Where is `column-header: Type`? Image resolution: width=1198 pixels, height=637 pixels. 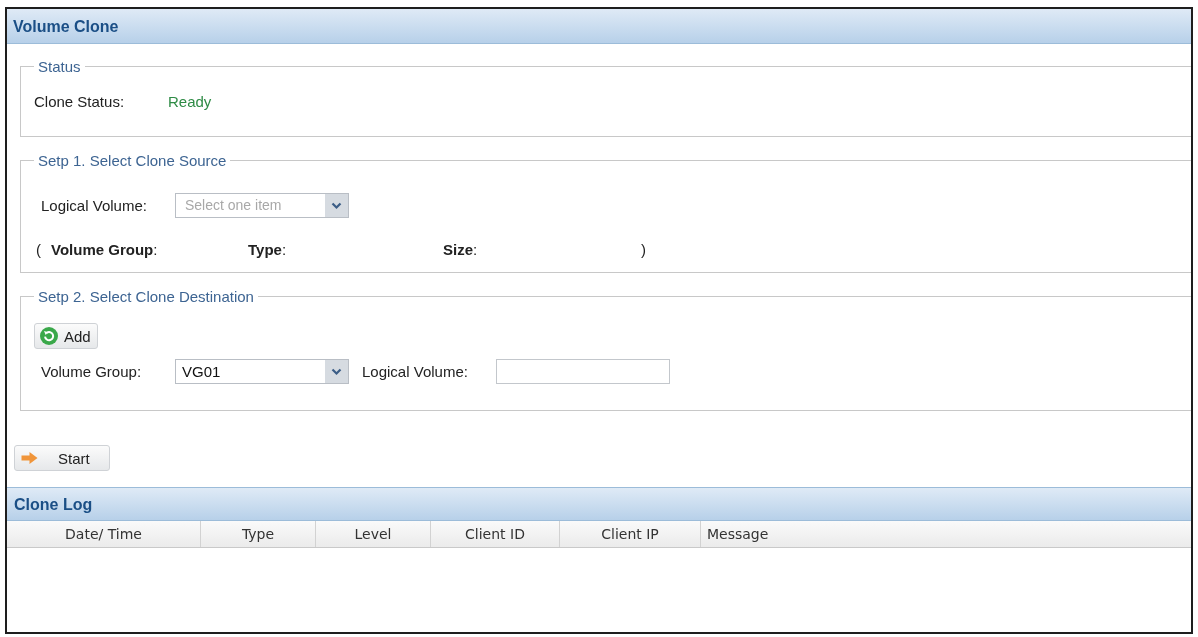
column-header: Type is located at coordinates (258, 534).